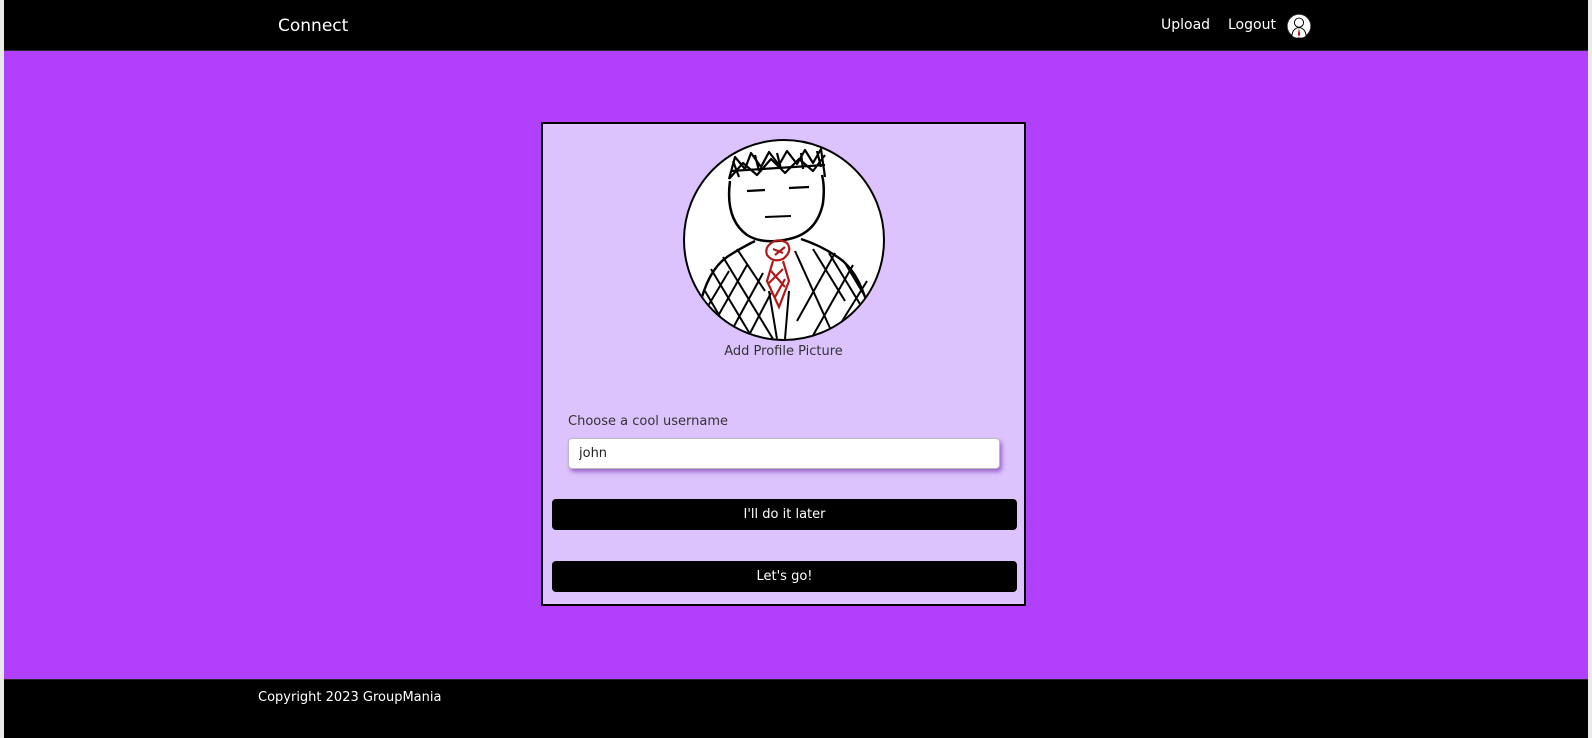  Describe the element at coordinates (784, 514) in the screenshot. I see `do-it-later-button: I'll do it later` at that location.